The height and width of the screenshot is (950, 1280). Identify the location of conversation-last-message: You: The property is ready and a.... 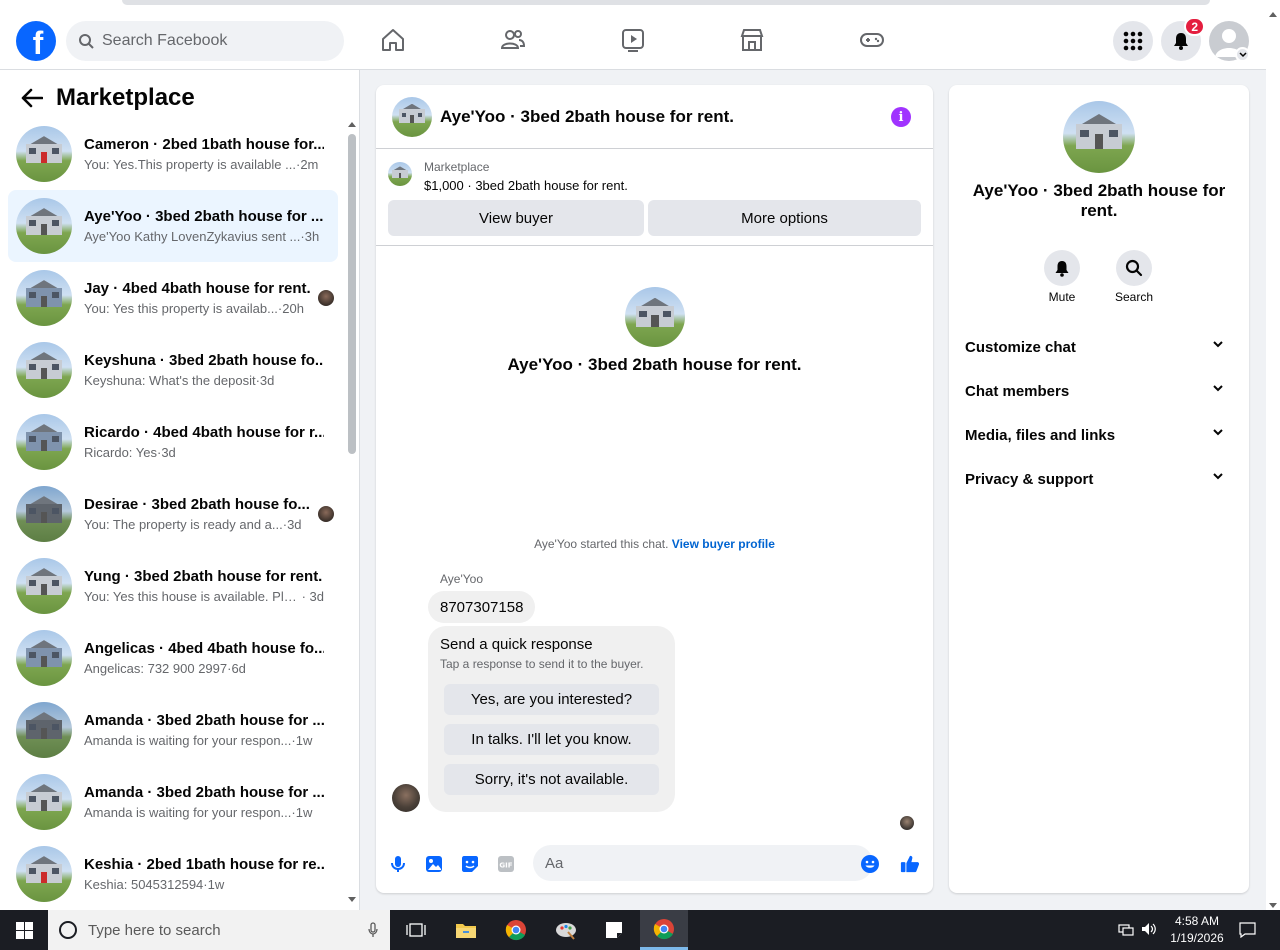
(183, 524).